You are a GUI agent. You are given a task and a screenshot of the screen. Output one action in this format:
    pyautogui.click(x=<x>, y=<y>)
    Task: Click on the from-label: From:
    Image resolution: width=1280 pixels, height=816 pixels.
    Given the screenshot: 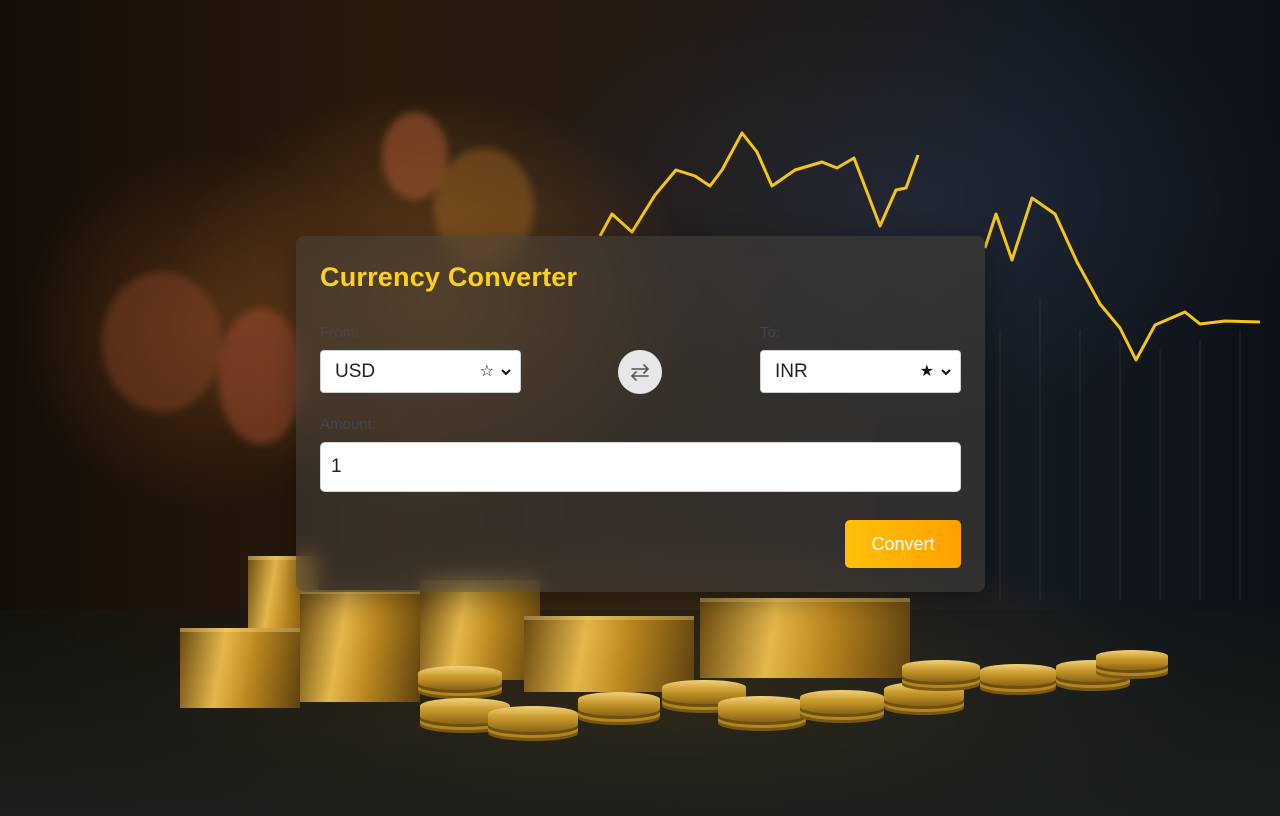 What is the action you would take?
    pyautogui.click(x=340, y=332)
    